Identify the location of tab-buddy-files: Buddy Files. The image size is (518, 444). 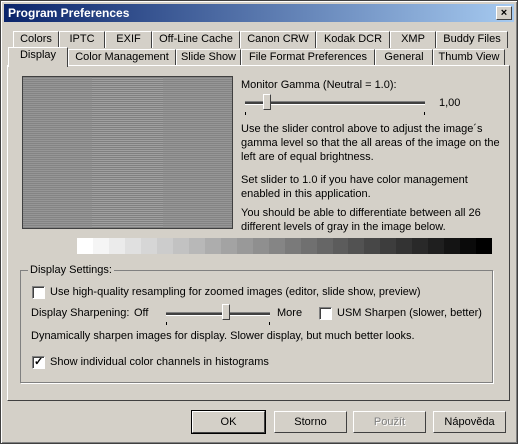
(472, 39).